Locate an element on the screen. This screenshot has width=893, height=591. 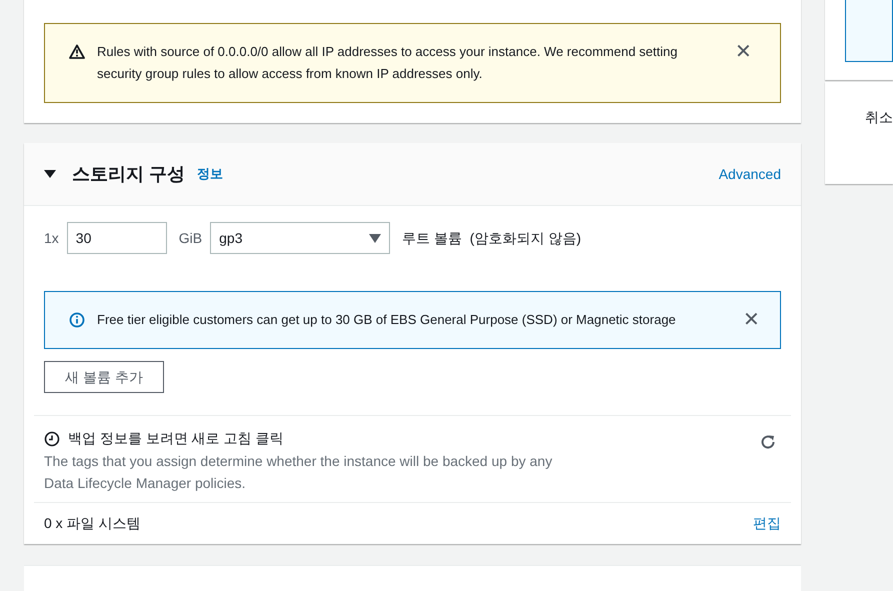
info-icon is located at coordinates (77, 320).